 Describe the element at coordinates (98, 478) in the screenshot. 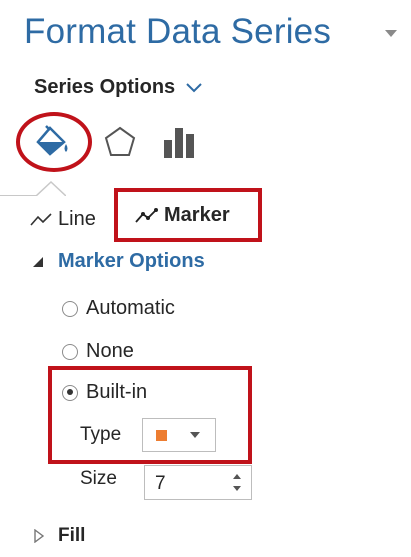

I see `size-label: Size` at that location.